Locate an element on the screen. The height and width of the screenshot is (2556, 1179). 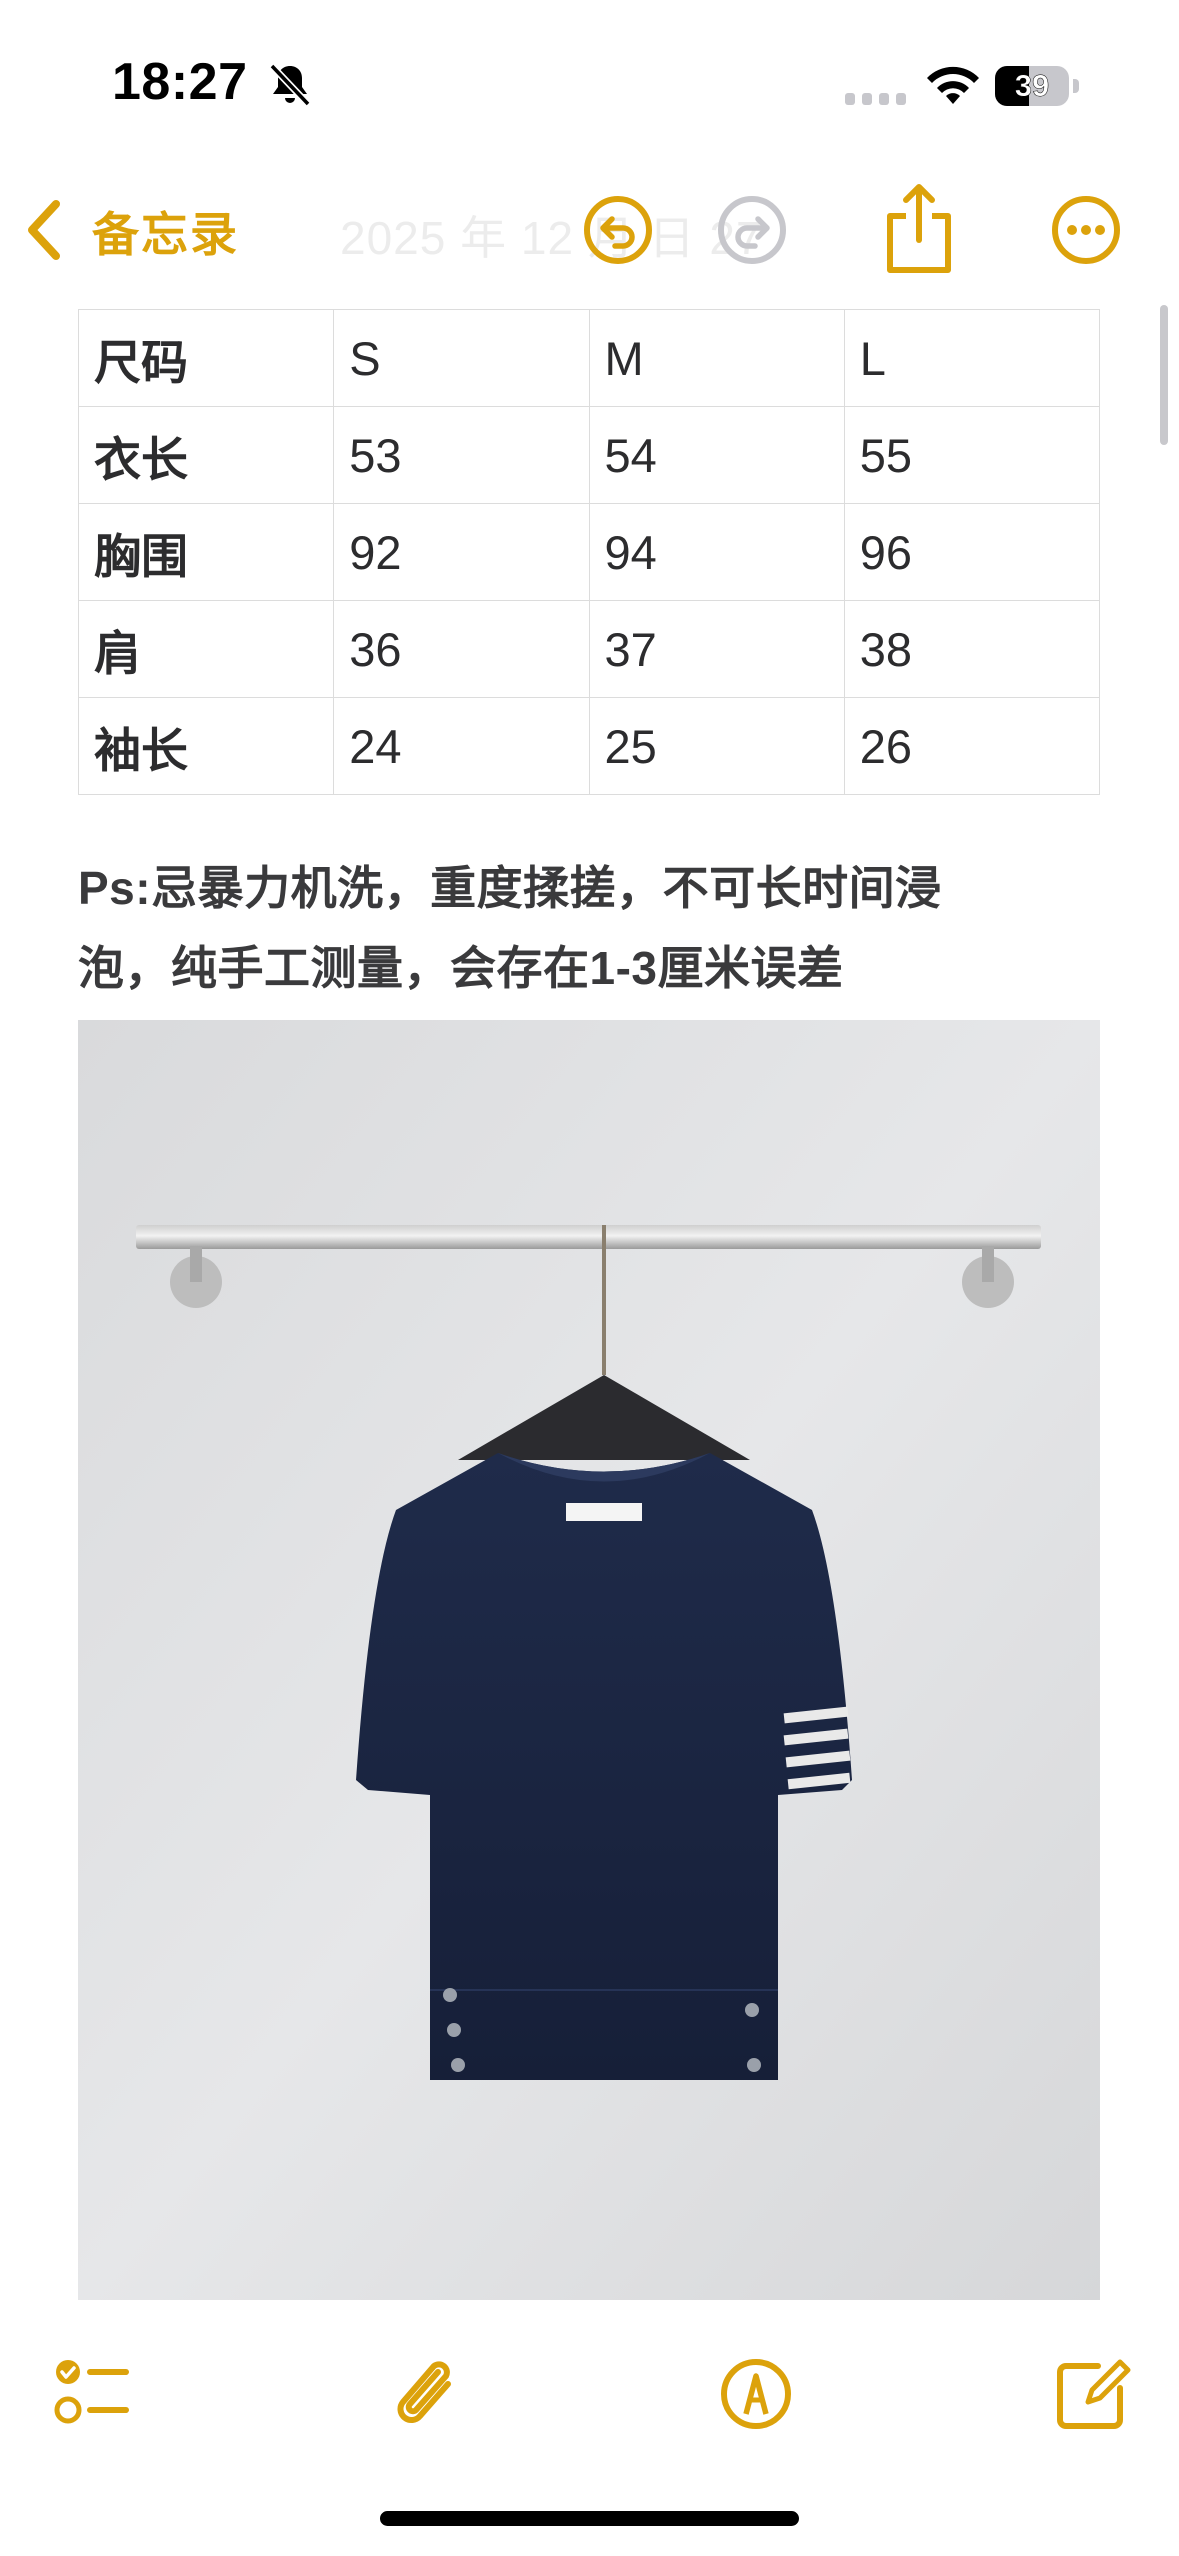
table-row: 胸围 92 94 96 is located at coordinates (589, 552).